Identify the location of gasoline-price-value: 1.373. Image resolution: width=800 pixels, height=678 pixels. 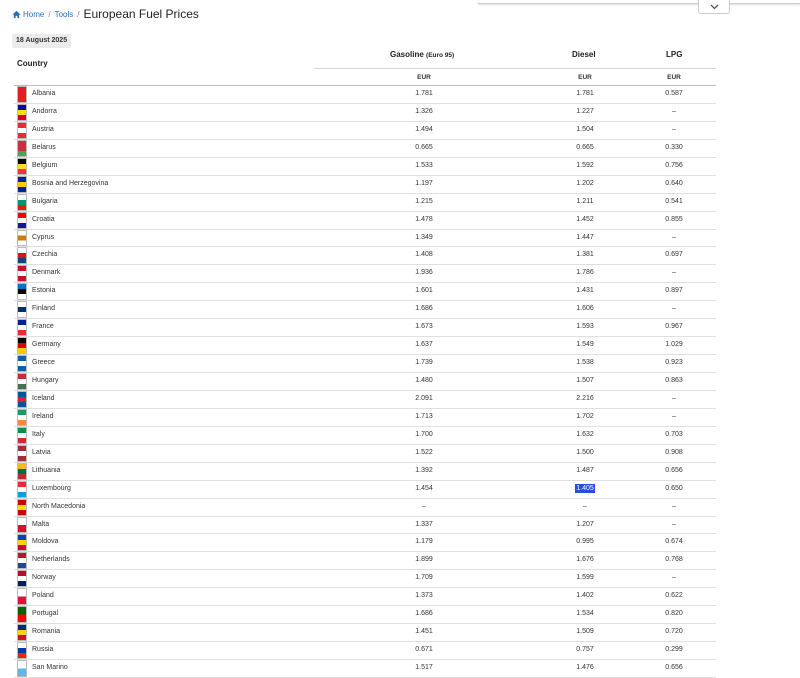
(424, 596).